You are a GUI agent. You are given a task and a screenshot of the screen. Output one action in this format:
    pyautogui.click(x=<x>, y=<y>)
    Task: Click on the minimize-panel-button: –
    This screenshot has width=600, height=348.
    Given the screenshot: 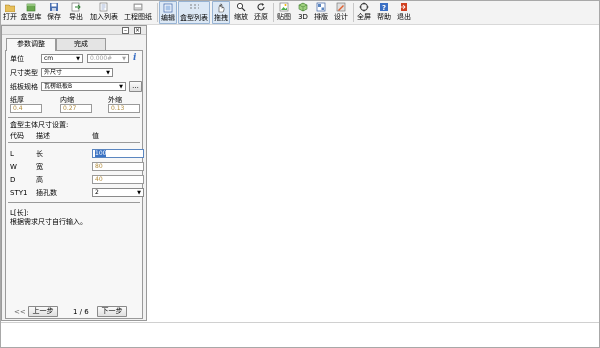 What is the action you would take?
    pyautogui.click(x=125, y=30)
    